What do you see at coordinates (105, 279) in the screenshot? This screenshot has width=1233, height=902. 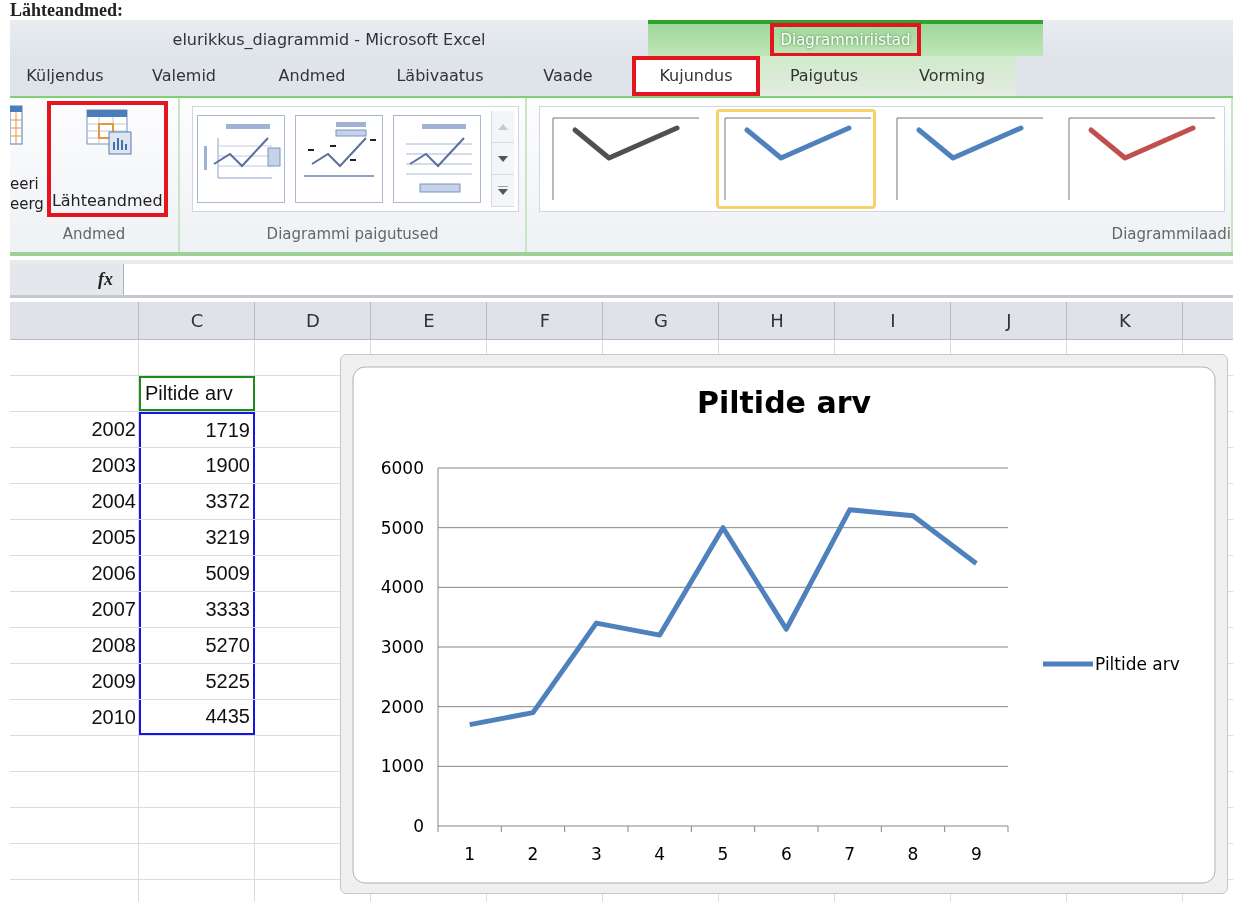 I see `function-label: fx` at bounding box center [105, 279].